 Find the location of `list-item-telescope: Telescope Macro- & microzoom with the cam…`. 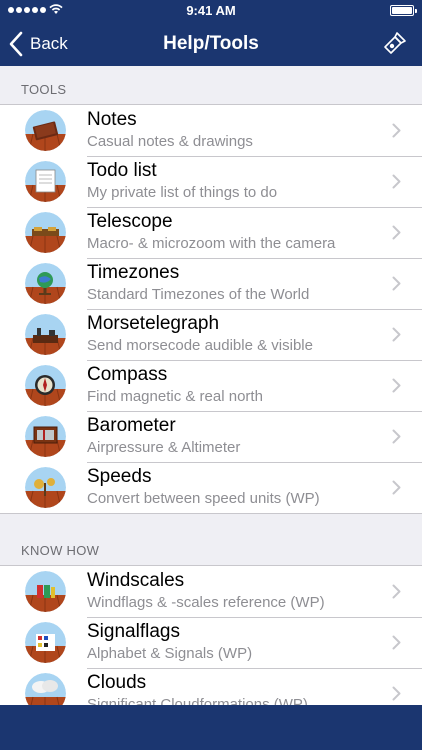

list-item-telescope: Telescope Macro- & microzoom with the cam… is located at coordinates (211, 232).